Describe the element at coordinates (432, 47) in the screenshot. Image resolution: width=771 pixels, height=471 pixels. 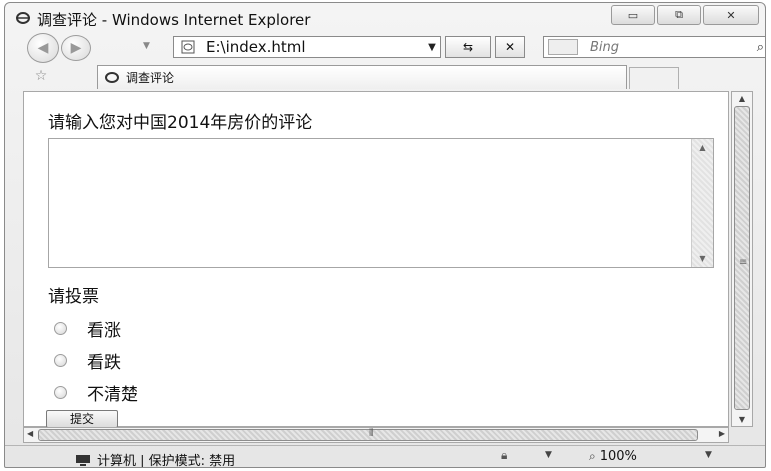
I see `address-dropdown-icon: ▼` at that location.